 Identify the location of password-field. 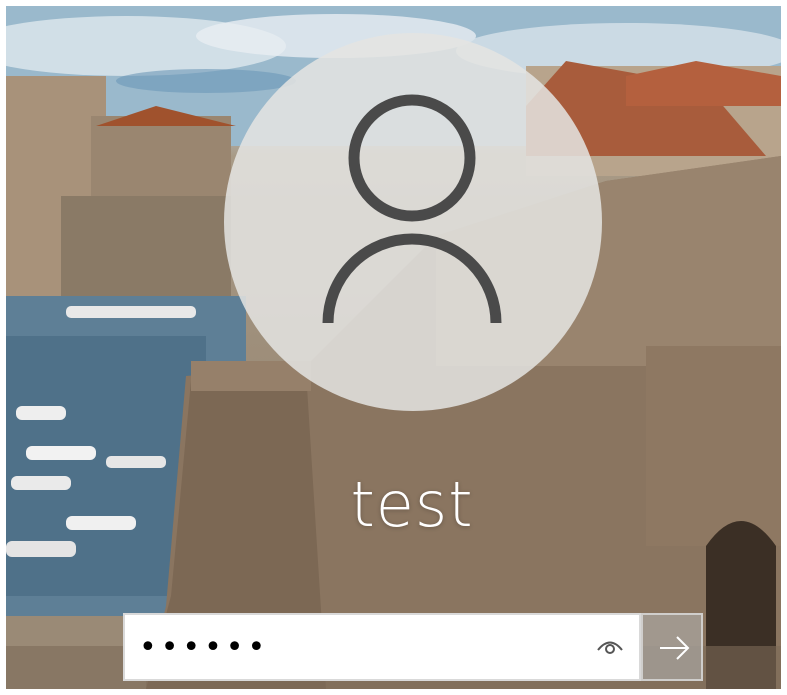
(382, 647).